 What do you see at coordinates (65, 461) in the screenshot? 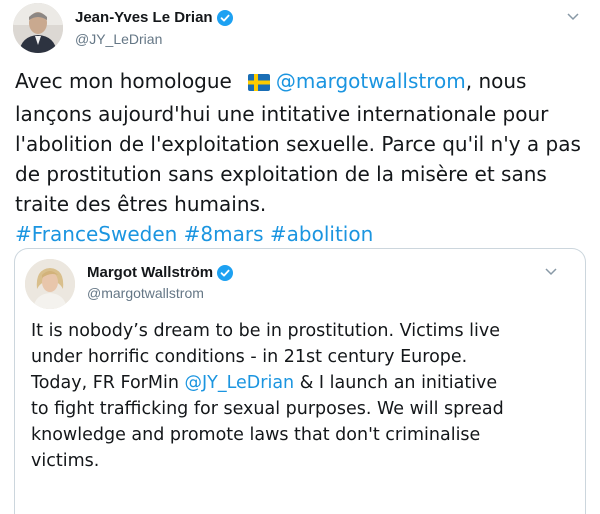
I see `quoted-text-line: victims.` at bounding box center [65, 461].